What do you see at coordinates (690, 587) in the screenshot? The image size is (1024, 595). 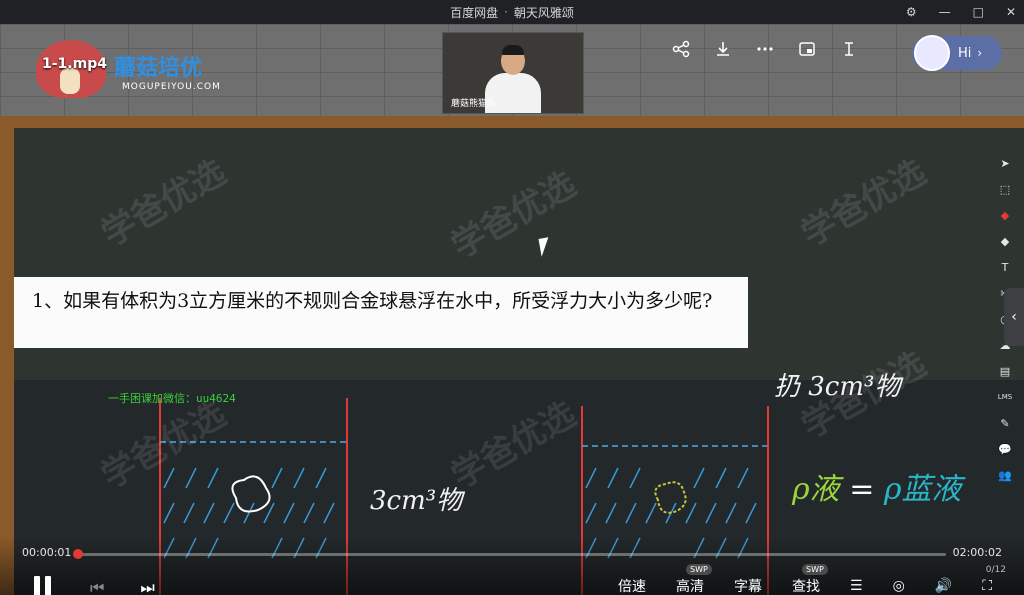 I see `quality-label: 高清` at bounding box center [690, 587].